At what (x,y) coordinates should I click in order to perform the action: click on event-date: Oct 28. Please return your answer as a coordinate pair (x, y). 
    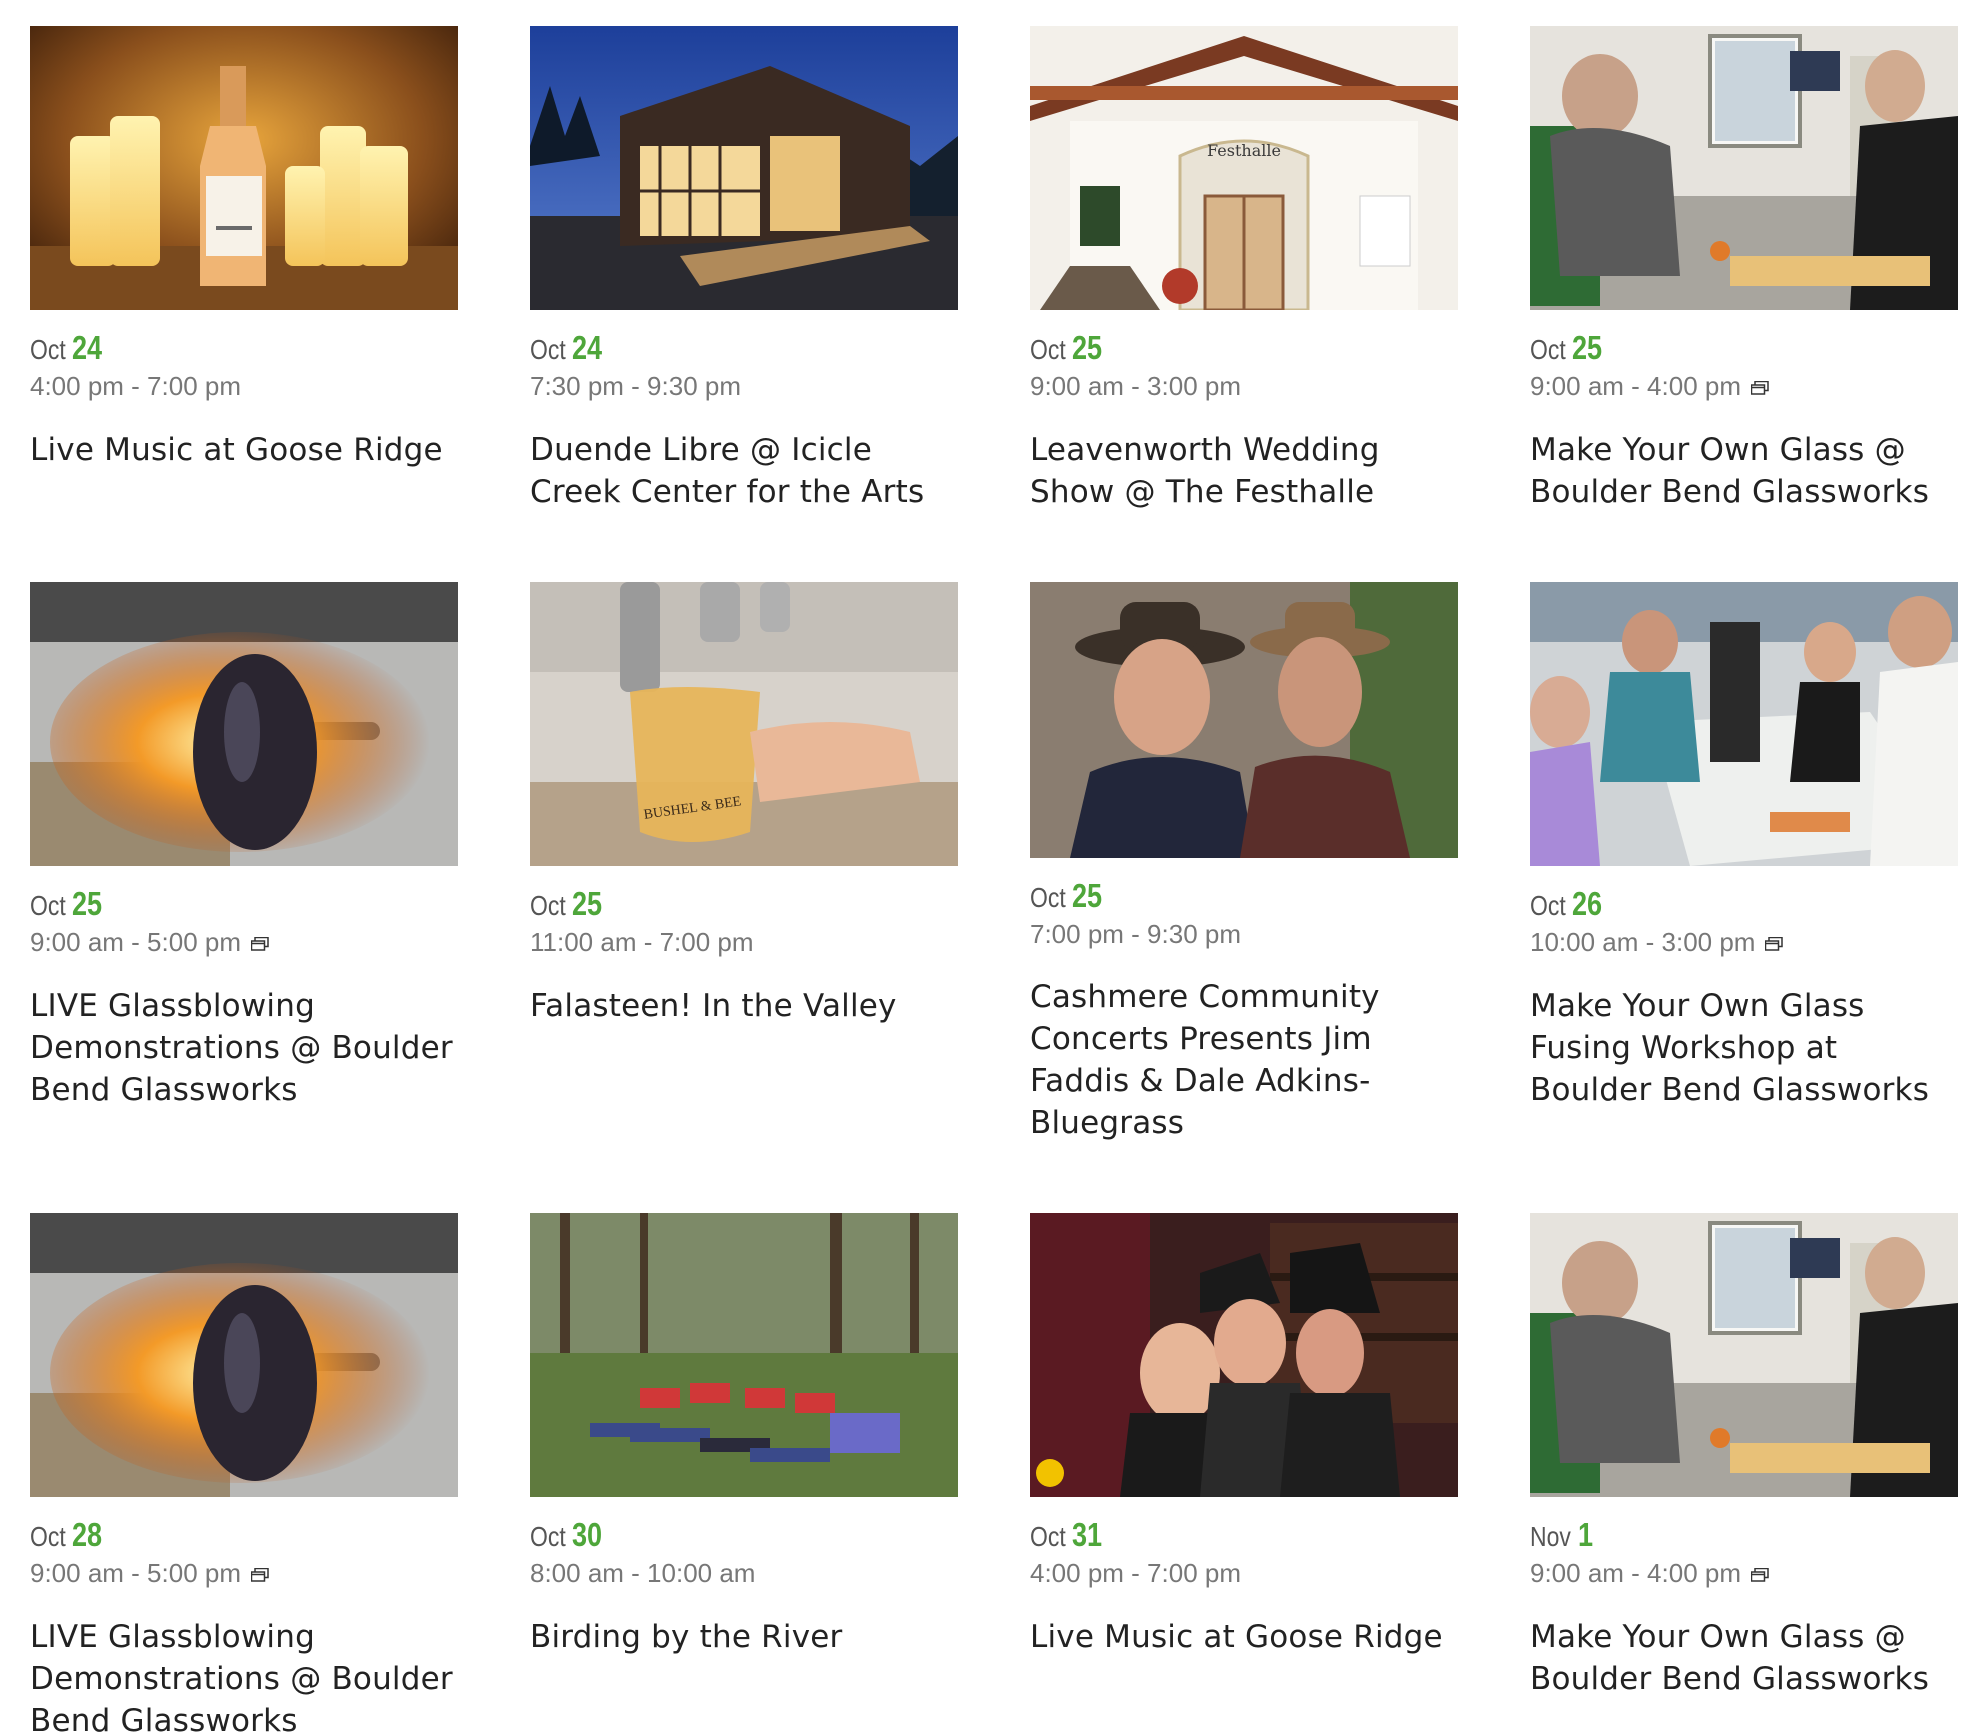
    Looking at the image, I should click on (69, 1535).